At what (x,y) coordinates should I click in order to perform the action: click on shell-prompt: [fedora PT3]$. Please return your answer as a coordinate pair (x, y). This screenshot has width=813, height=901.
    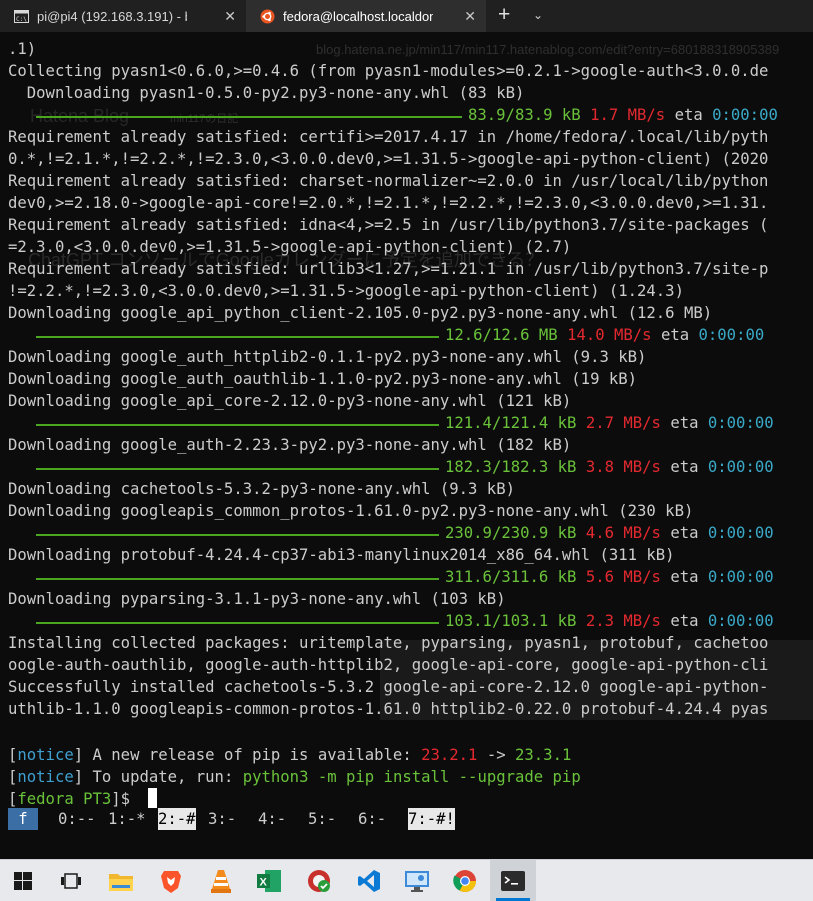
    Looking at the image, I should click on (69, 799).